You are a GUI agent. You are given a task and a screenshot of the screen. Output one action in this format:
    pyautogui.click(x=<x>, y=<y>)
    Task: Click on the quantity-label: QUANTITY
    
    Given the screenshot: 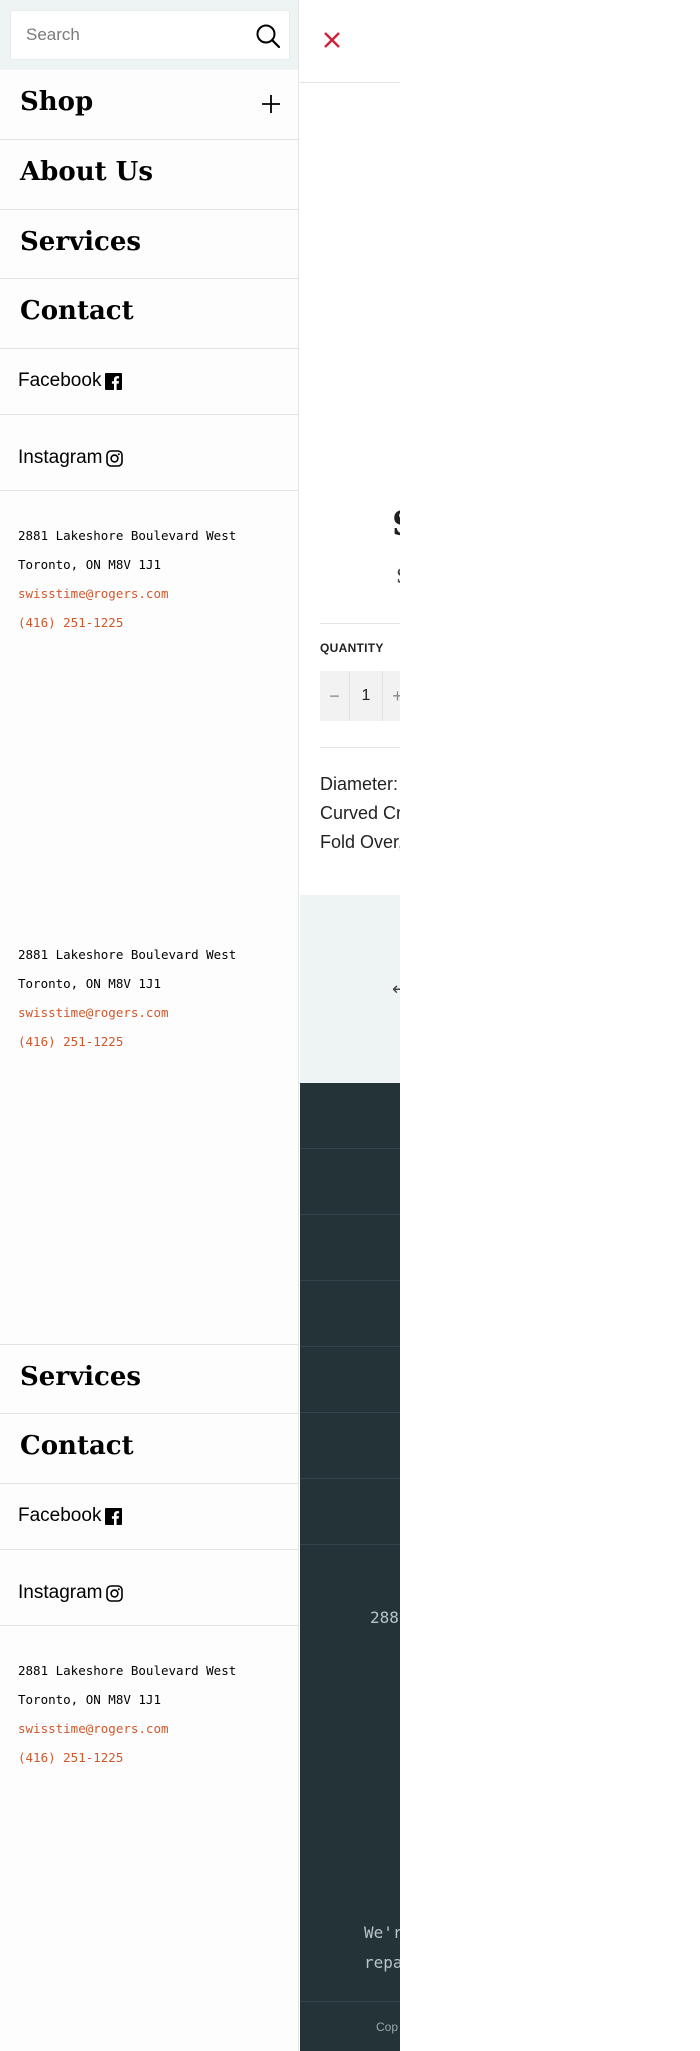 What is the action you would take?
    pyautogui.click(x=352, y=648)
    